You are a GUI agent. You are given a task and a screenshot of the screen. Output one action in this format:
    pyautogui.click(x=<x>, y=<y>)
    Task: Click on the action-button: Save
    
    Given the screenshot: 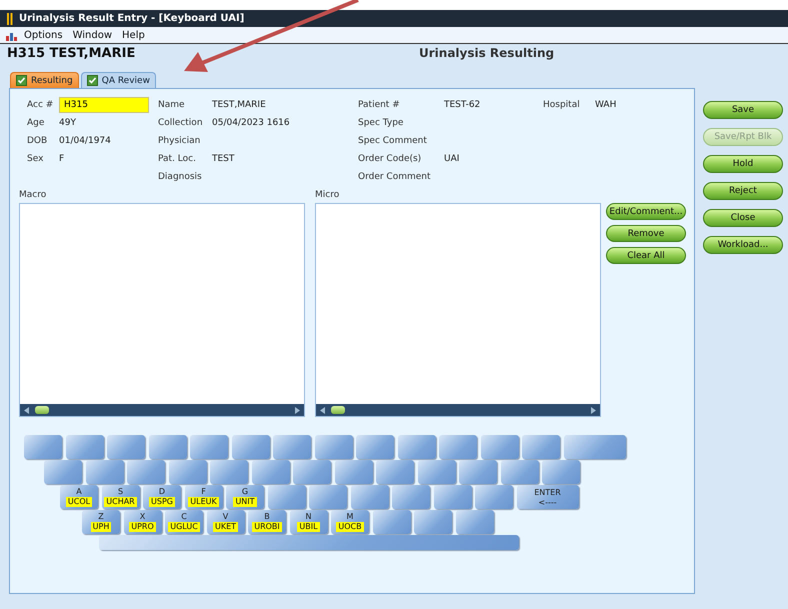 What is the action you would take?
    pyautogui.click(x=743, y=110)
    